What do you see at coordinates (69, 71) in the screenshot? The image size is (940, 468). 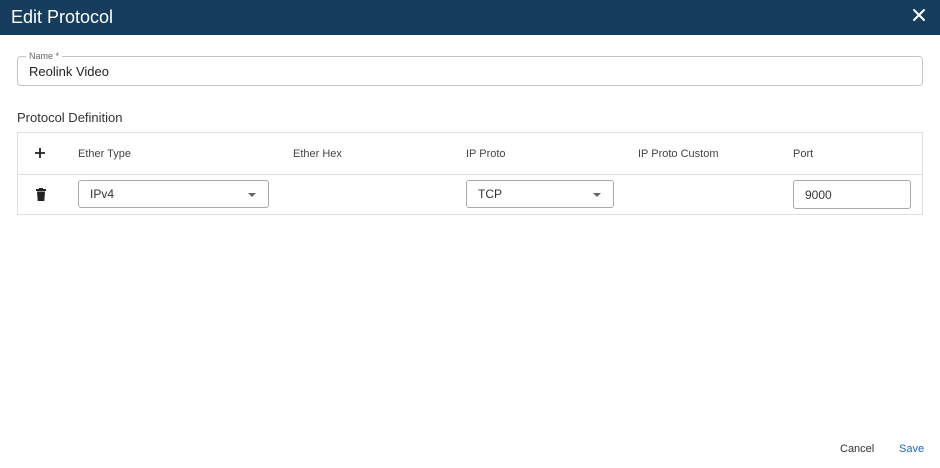 I see `name-field-value: Reolink Video` at bounding box center [69, 71].